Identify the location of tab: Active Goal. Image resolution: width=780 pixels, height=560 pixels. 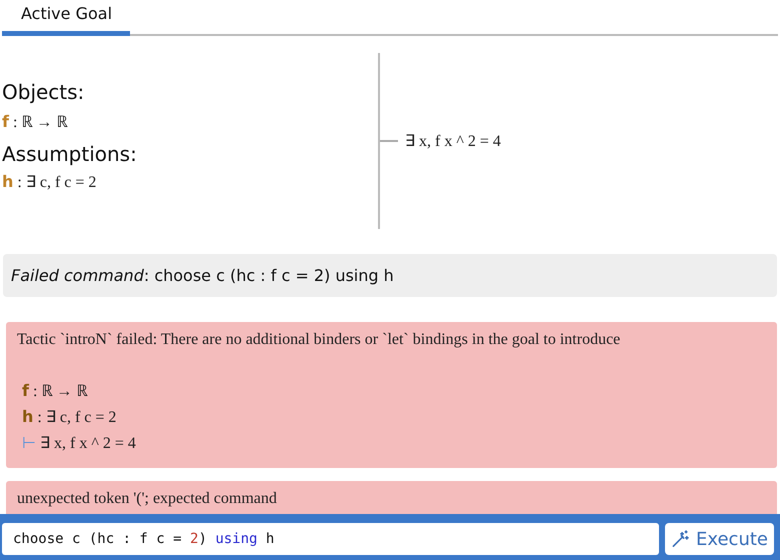
(66, 18).